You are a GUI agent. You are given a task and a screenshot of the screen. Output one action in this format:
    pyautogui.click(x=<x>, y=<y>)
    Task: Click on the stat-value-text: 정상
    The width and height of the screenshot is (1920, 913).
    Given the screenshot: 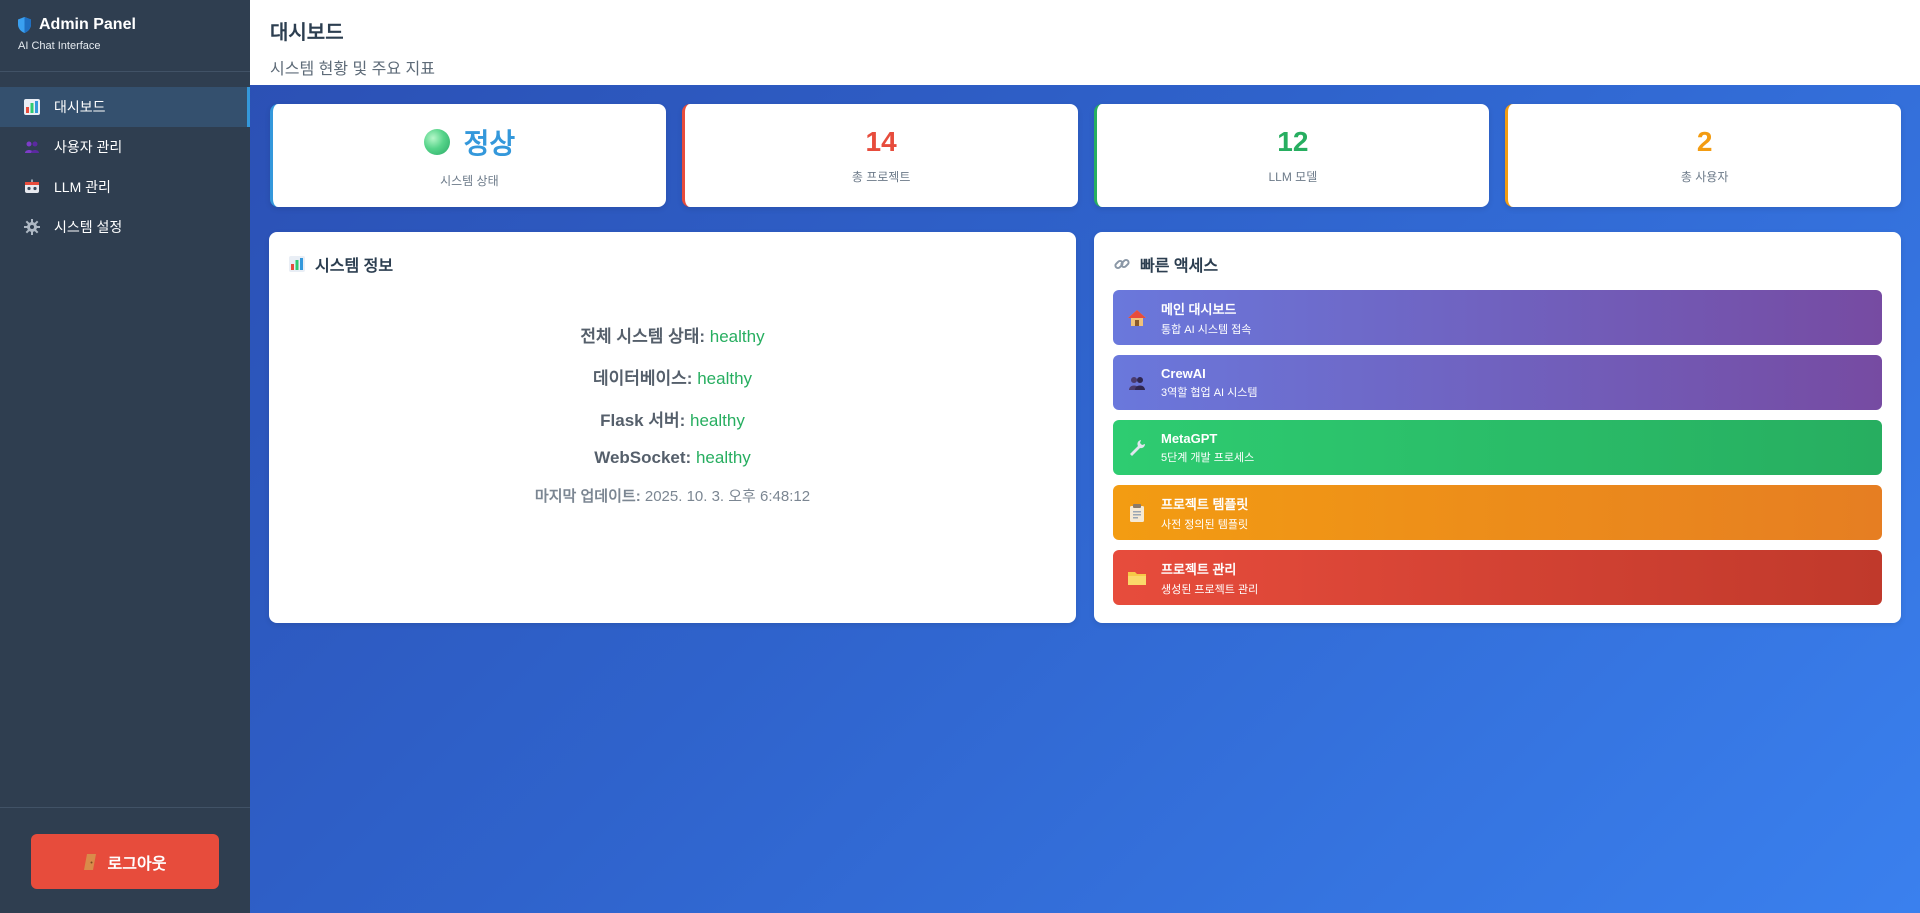 What is the action you would take?
    pyautogui.click(x=489, y=143)
    